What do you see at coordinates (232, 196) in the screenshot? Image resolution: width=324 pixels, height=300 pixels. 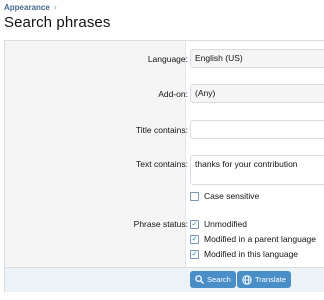 I see `case-sensitive-label: Case sensitive` at bounding box center [232, 196].